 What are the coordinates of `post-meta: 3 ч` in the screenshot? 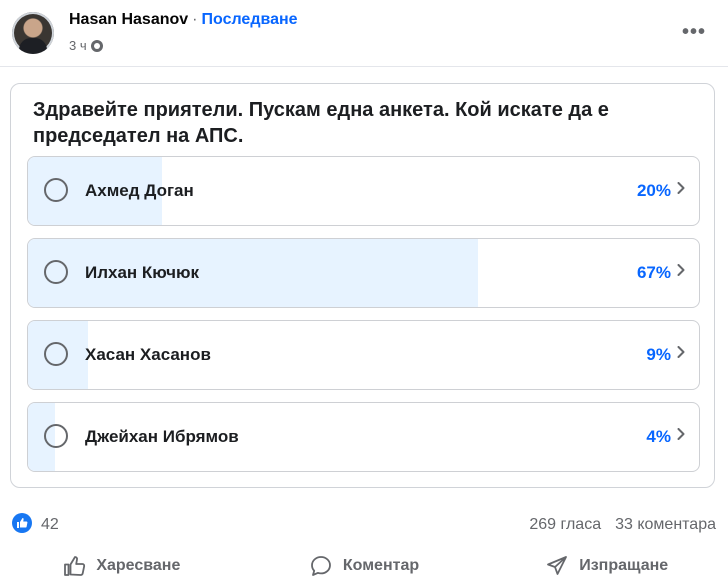 It's located at (86, 45).